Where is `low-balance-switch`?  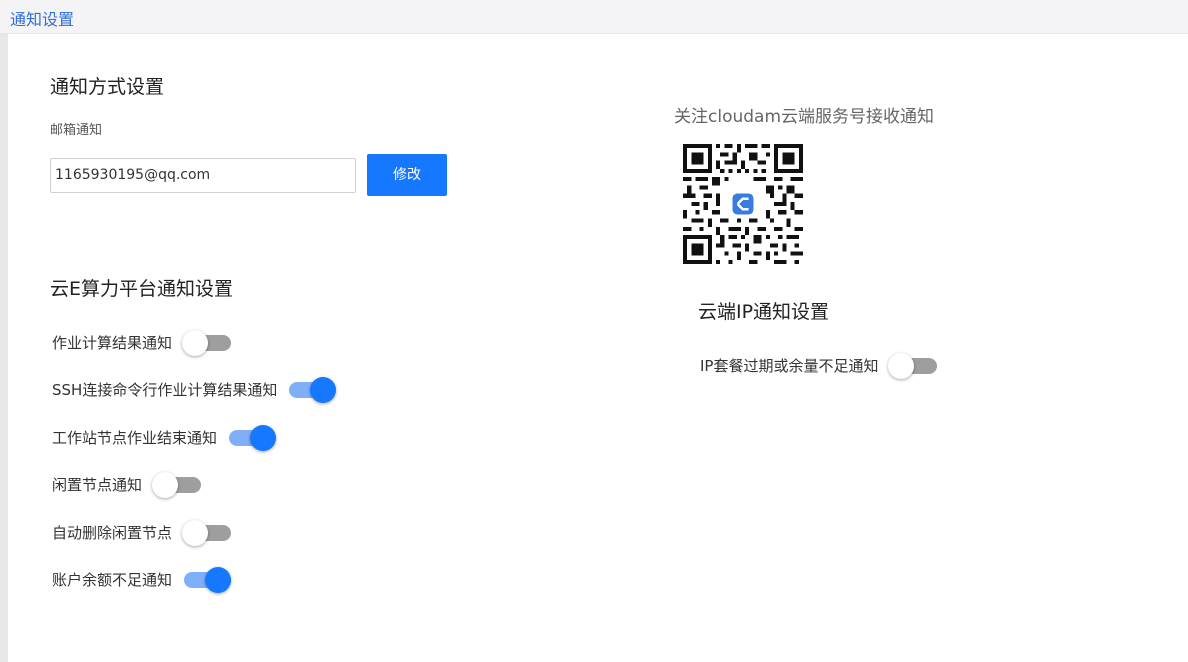 low-balance-switch is located at coordinates (208, 580).